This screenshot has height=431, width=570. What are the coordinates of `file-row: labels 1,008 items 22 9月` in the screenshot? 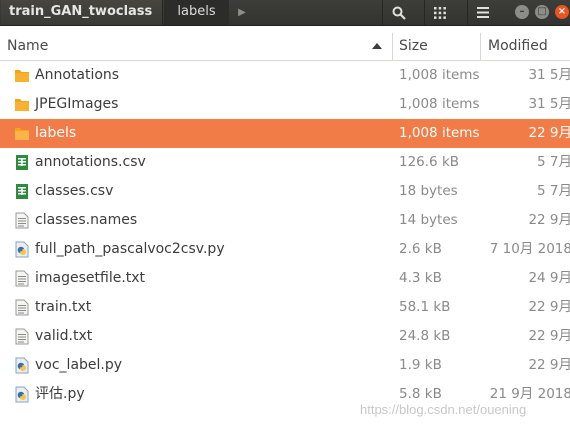 It's located at (285, 133).